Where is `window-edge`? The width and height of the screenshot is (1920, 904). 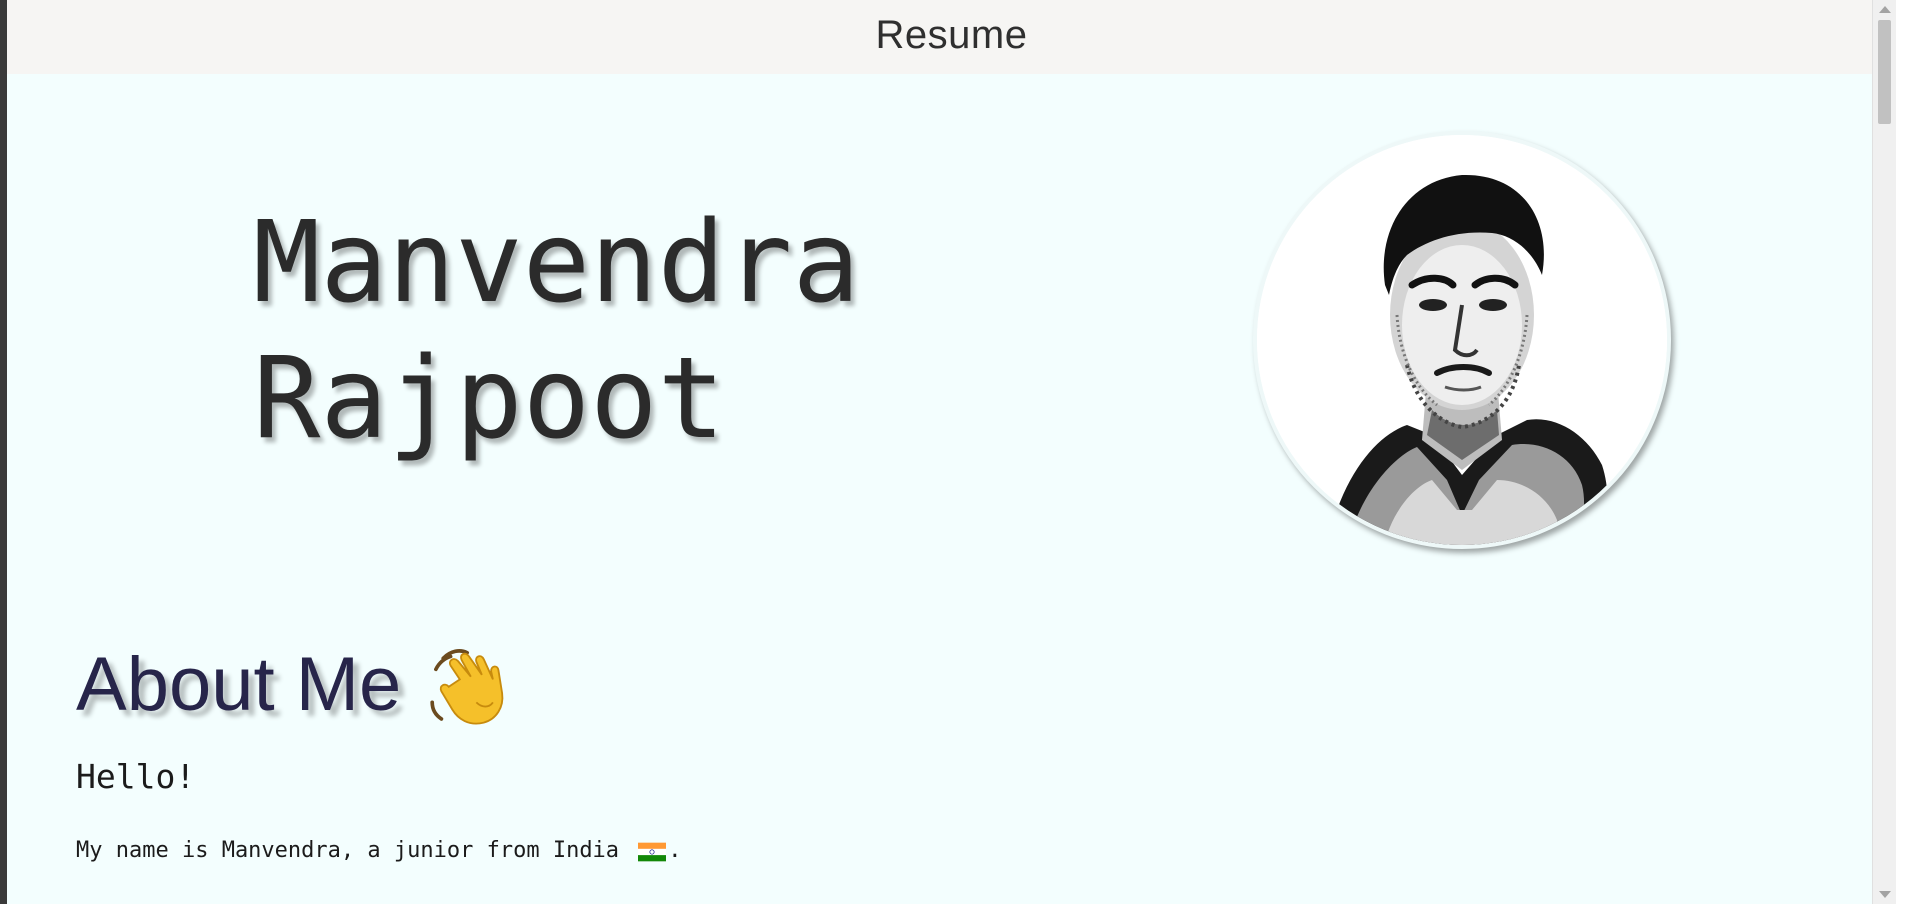 window-edge is located at coordinates (3, 452).